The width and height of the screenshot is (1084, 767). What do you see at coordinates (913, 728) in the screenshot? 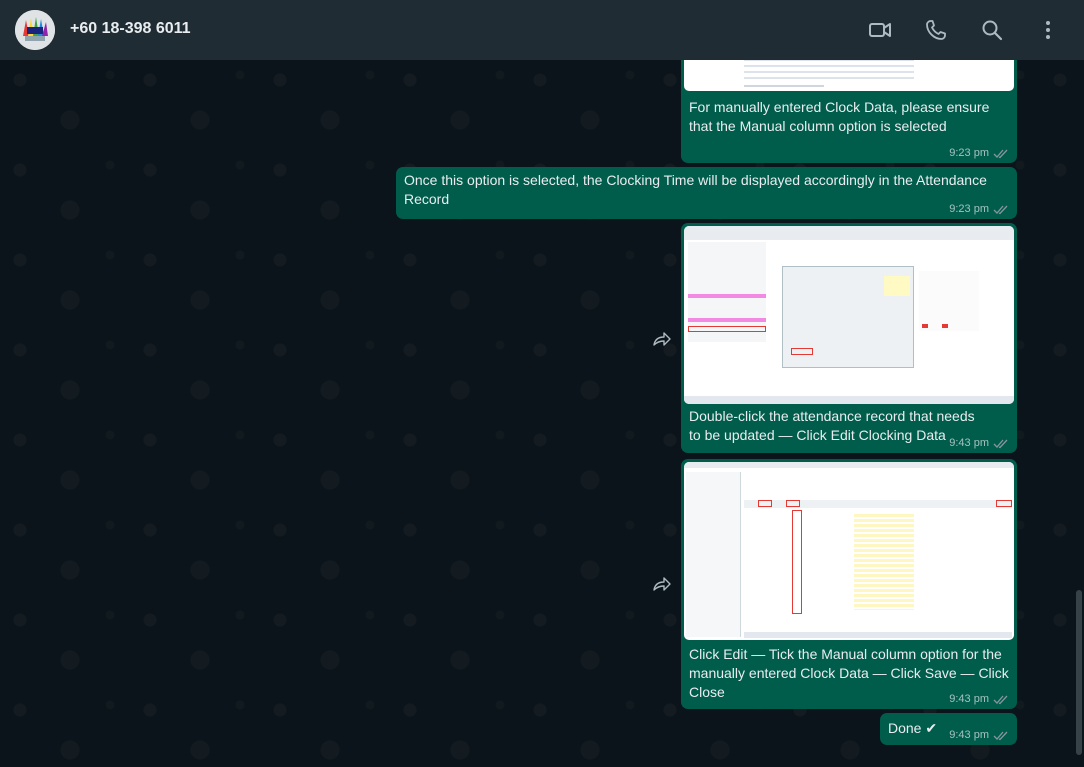
I see `message-text: Done ✔` at bounding box center [913, 728].